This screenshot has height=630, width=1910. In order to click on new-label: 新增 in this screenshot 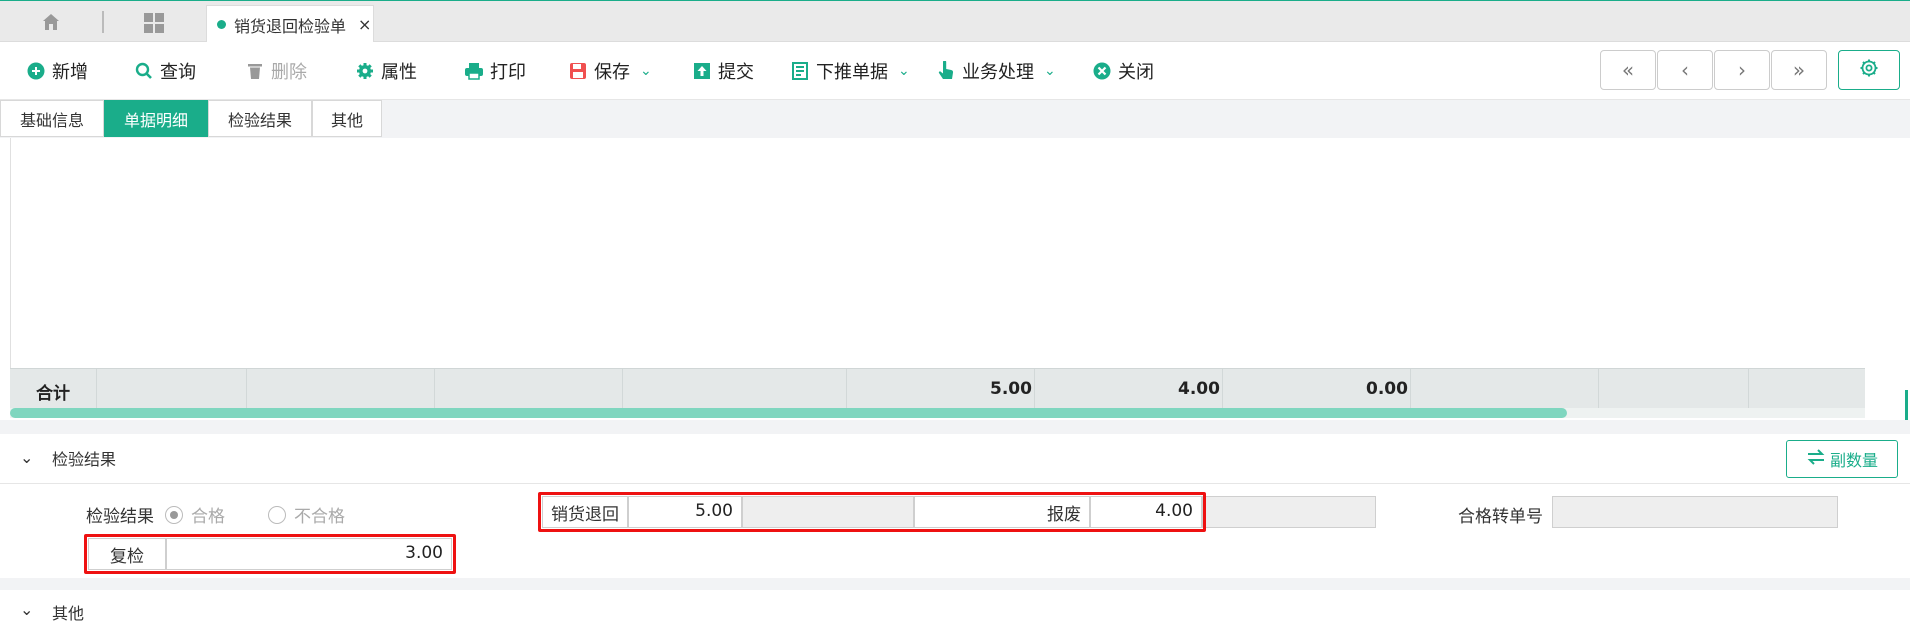, I will do `click(70, 72)`.